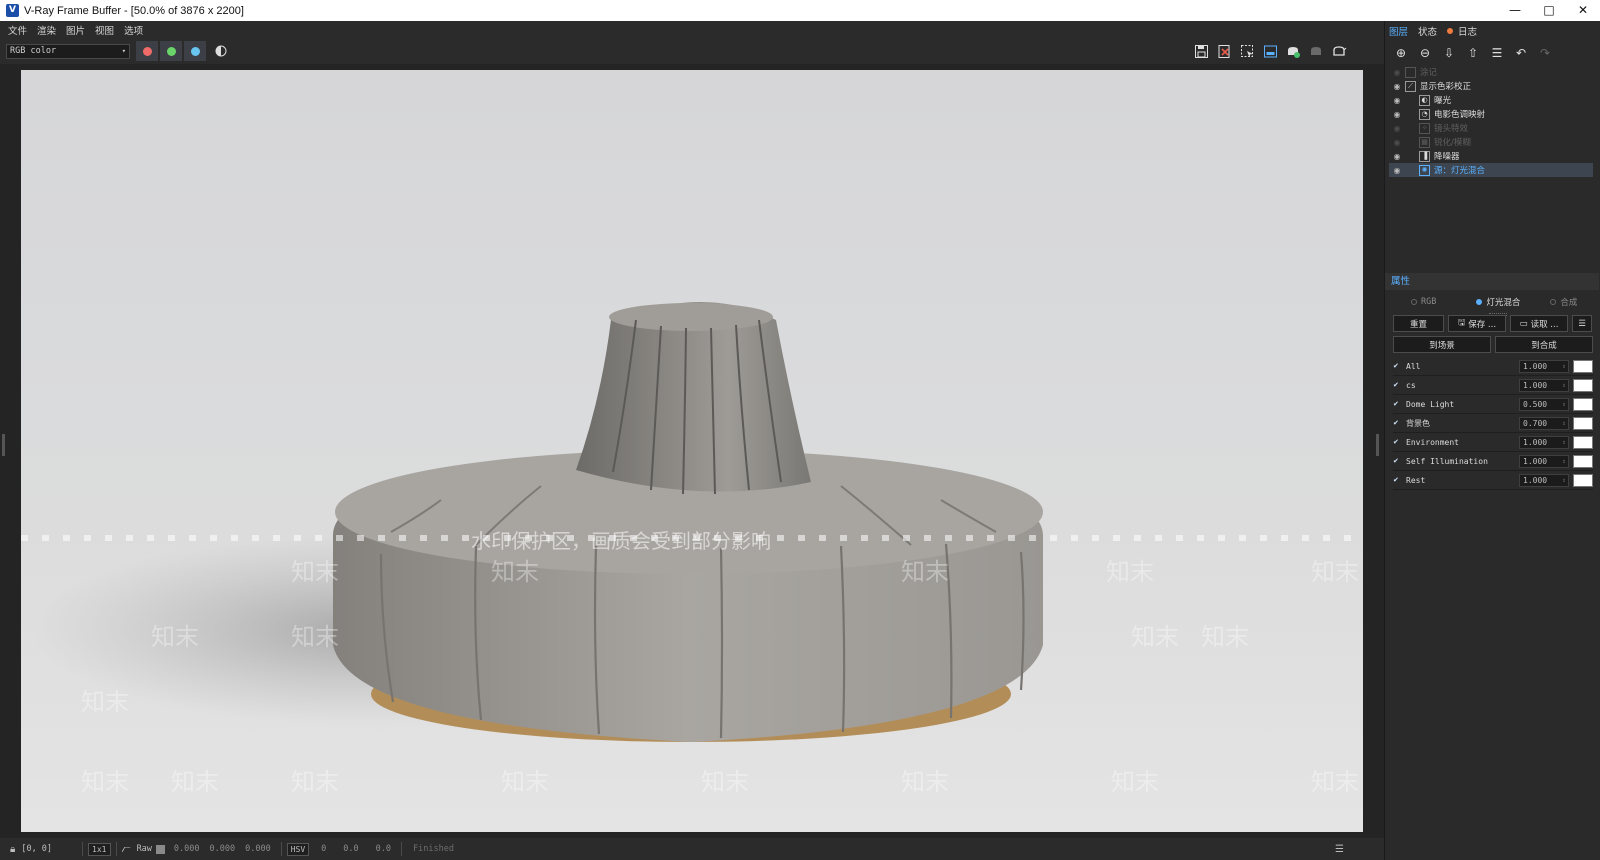  What do you see at coordinates (1424, 114) in the screenshot?
I see `tonemap-icon: ◔` at bounding box center [1424, 114].